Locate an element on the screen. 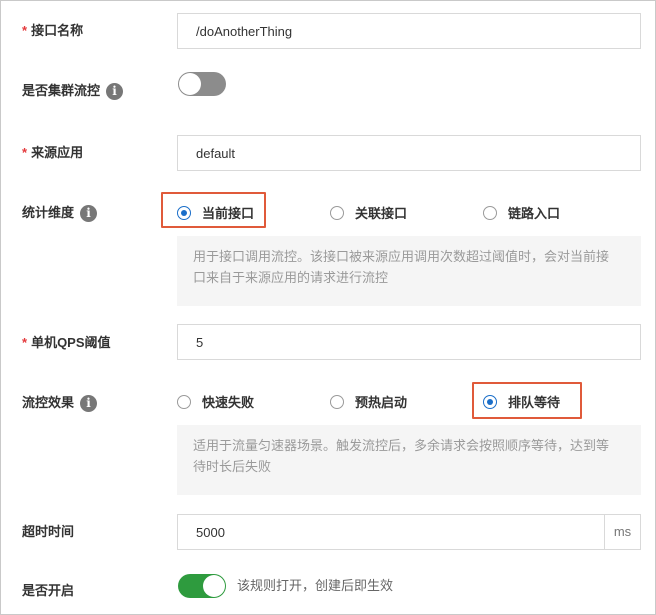 The image size is (656, 615). api-name-input is located at coordinates (409, 31).